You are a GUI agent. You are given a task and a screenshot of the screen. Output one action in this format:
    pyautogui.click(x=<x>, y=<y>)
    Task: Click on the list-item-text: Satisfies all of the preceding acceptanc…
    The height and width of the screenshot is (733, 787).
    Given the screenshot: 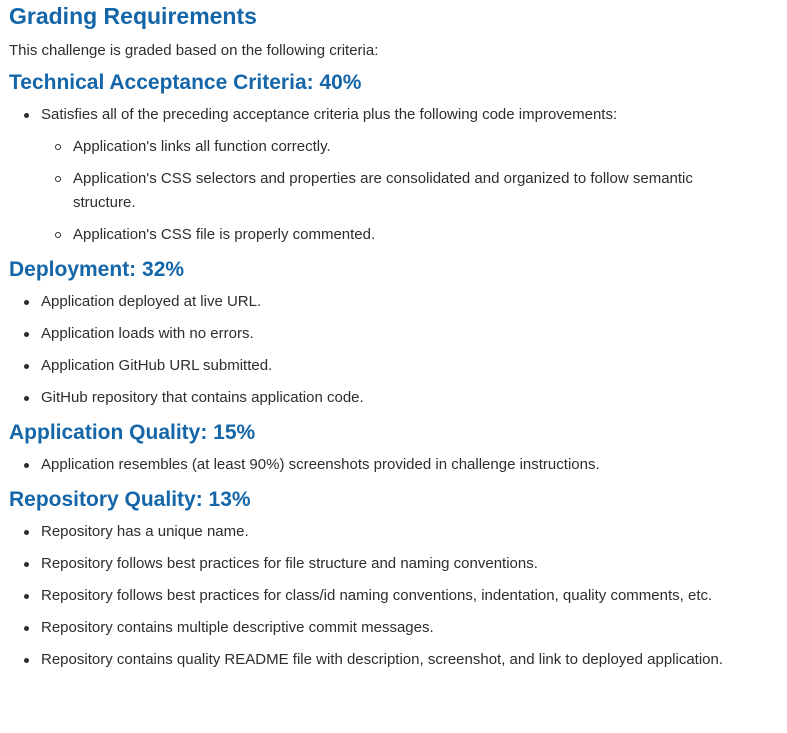 What is the action you would take?
    pyautogui.click(x=329, y=114)
    